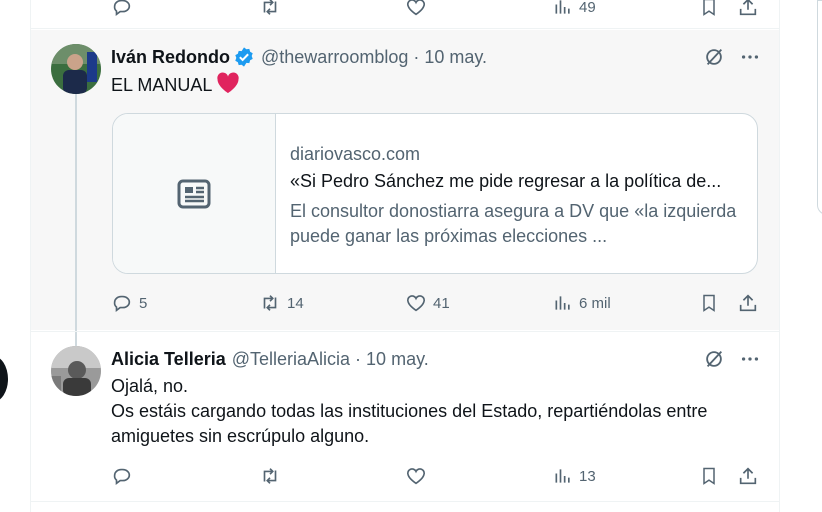 The height and width of the screenshot is (512, 822). Describe the element at coordinates (436, 476) in the screenshot. I see `tweet-actions: 13` at that location.